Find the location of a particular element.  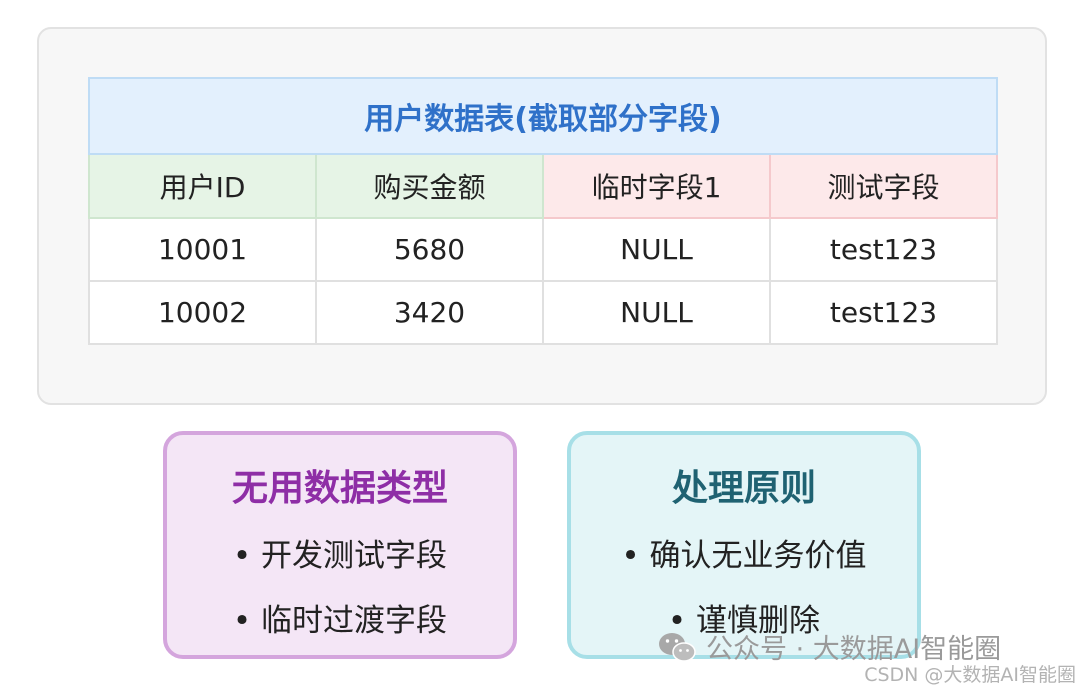

list-item: • 开发测试字段 is located at coordinates (340, 556).